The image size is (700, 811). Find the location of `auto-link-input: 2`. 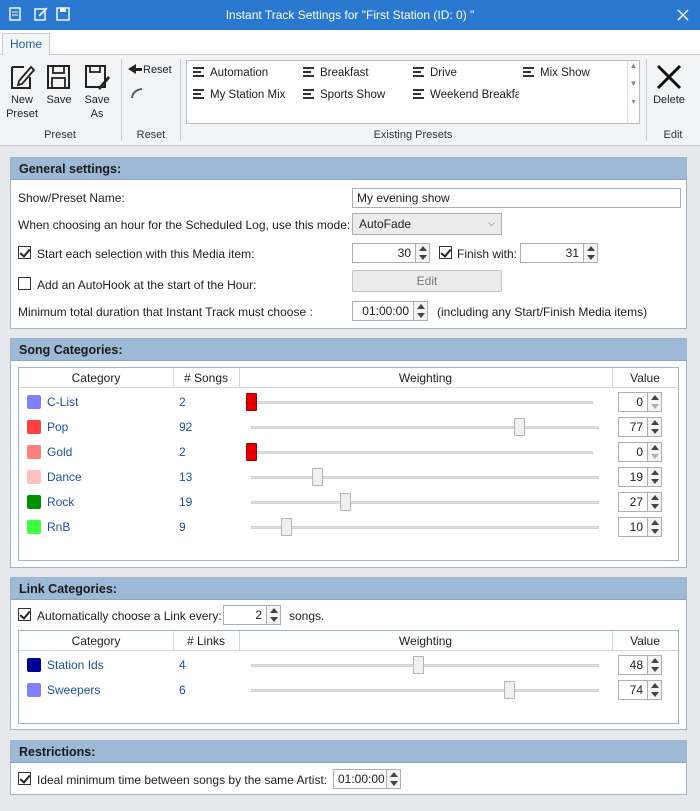

auto-link-input: 2 is located at coordinates (245, 615).